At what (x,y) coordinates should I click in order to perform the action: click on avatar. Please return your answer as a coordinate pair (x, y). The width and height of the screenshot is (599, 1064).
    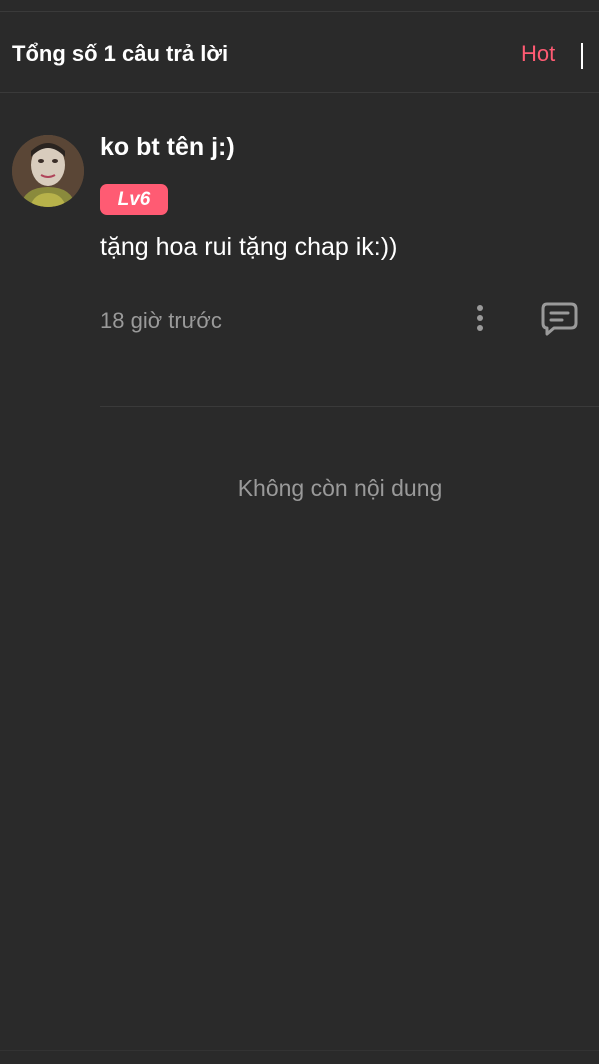
    Looking at the image, I should click on (48, 171).